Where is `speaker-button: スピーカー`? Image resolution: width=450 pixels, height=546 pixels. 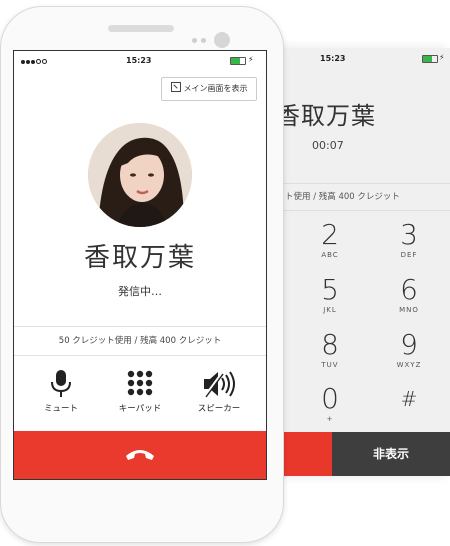
speaker-button: スピーカー is located at coordinates (219, 391).